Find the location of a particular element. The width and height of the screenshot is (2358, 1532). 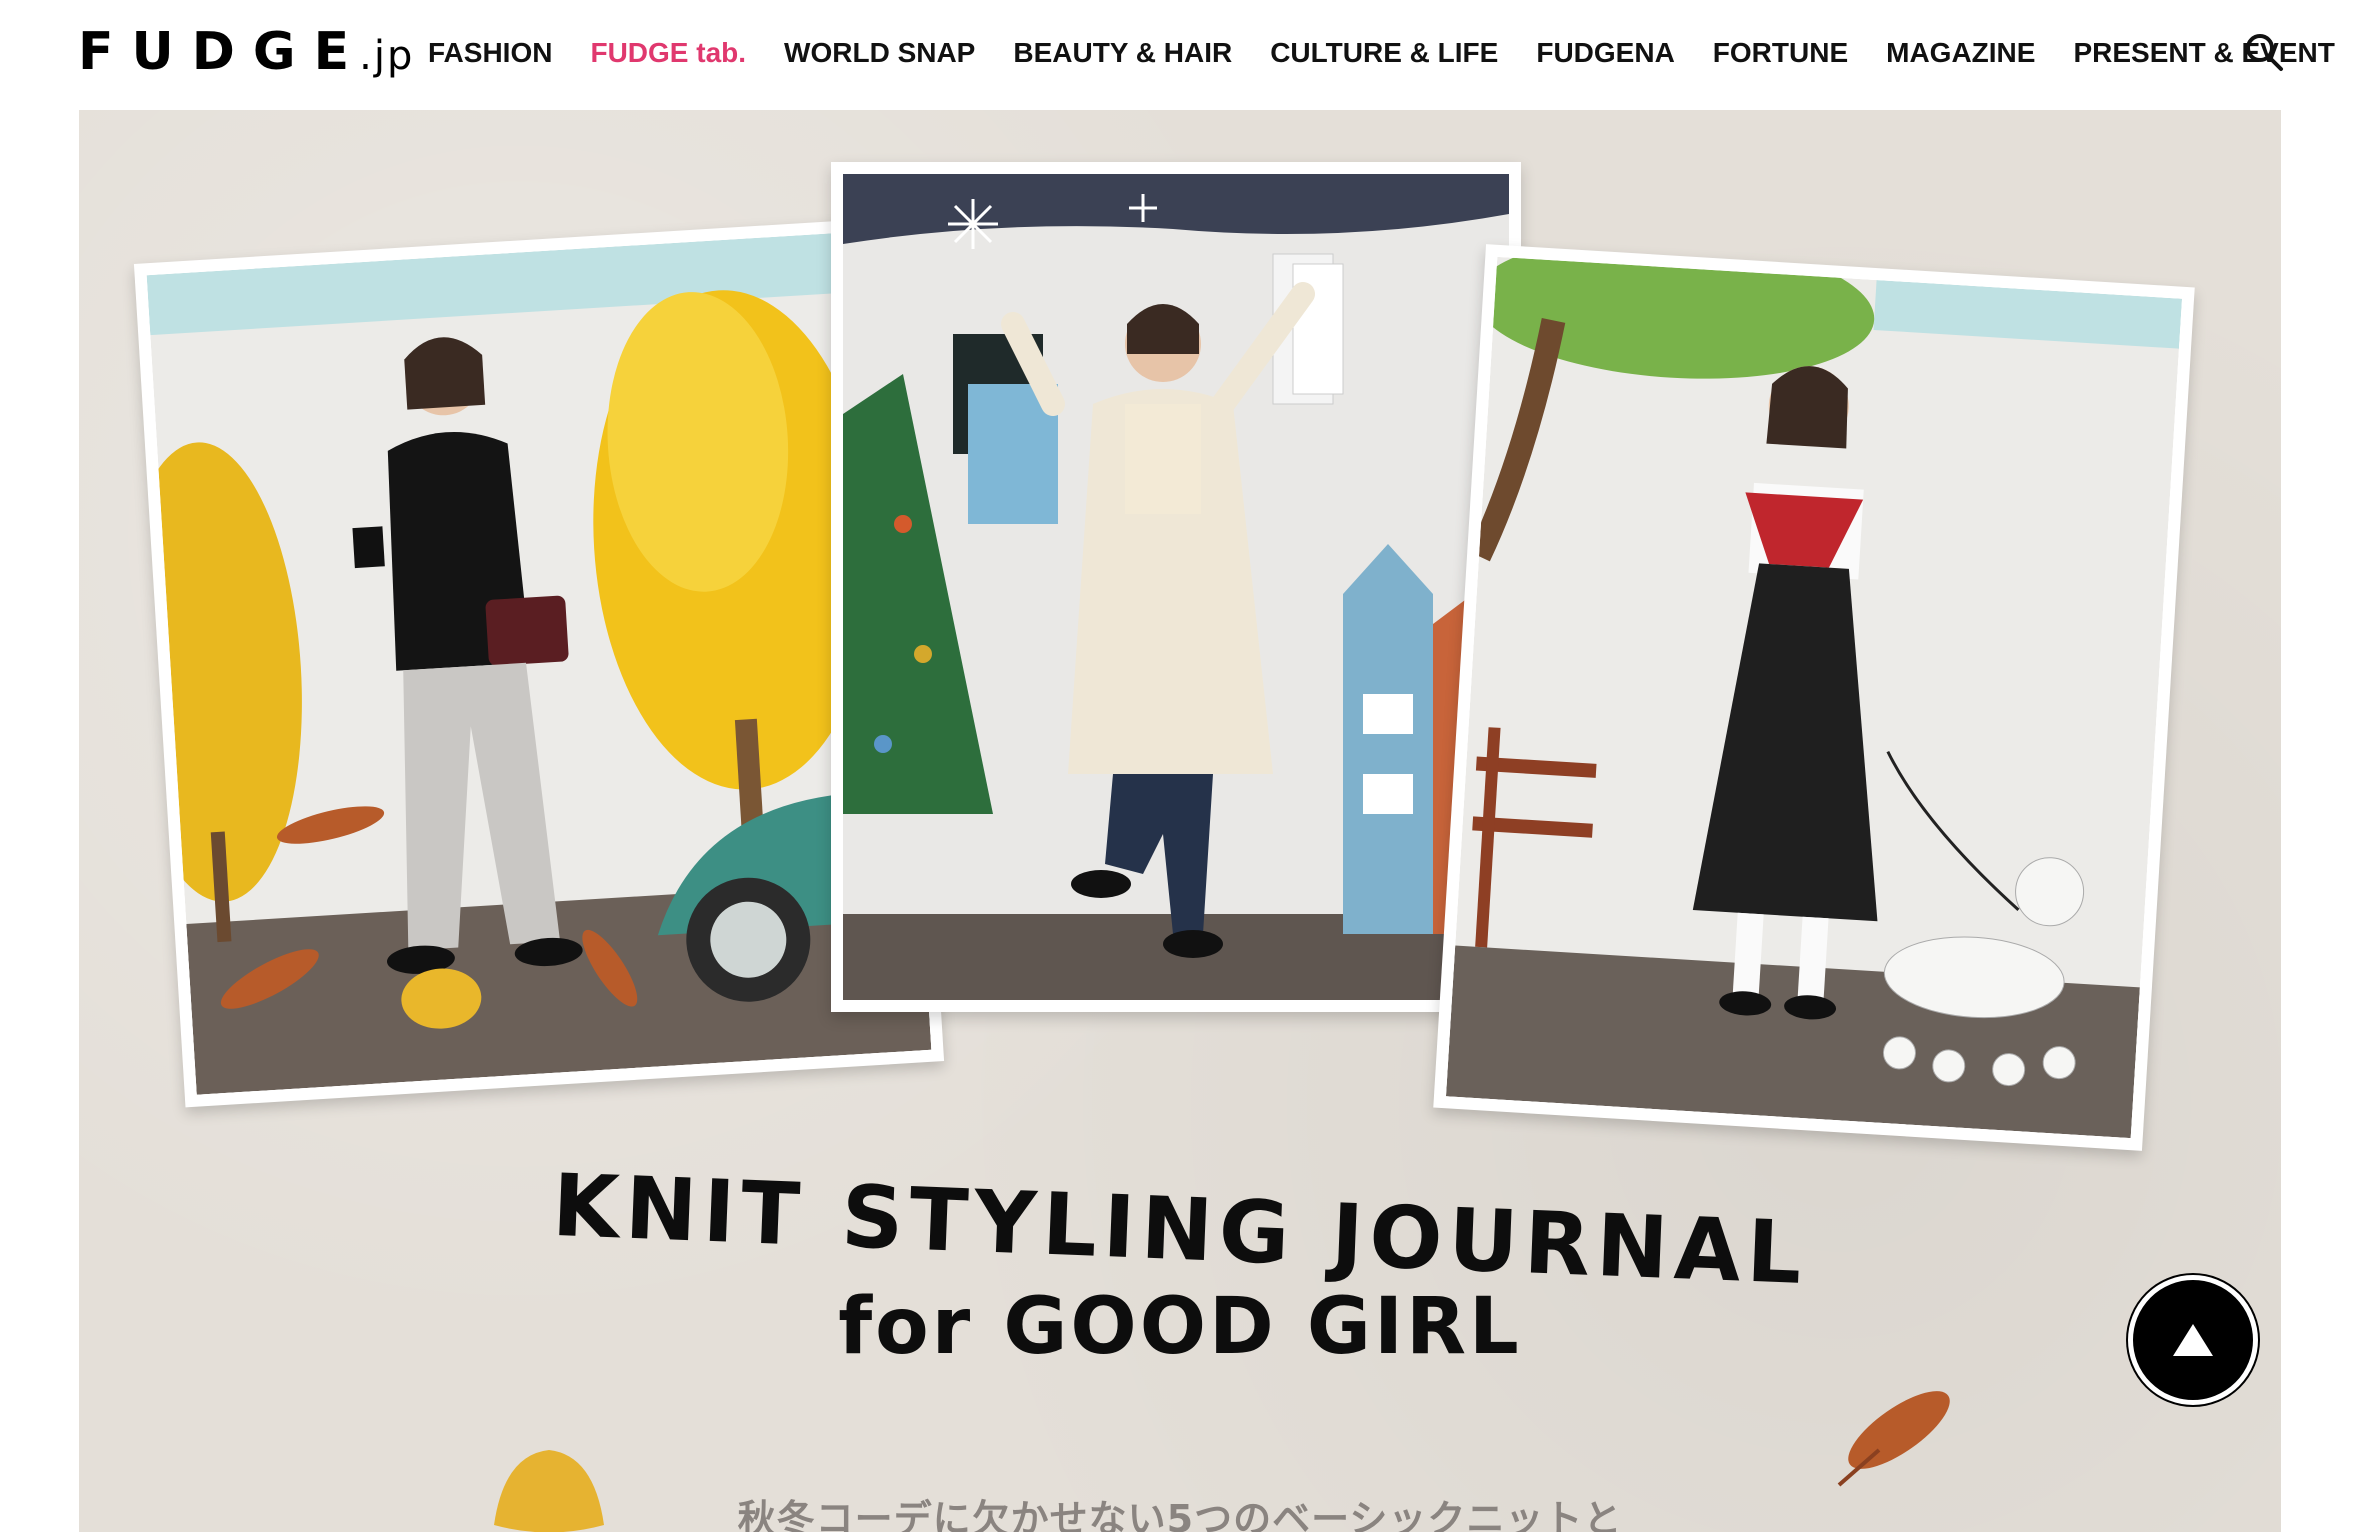

scroll-to-top-button is located at coordinates (2193, 1340).